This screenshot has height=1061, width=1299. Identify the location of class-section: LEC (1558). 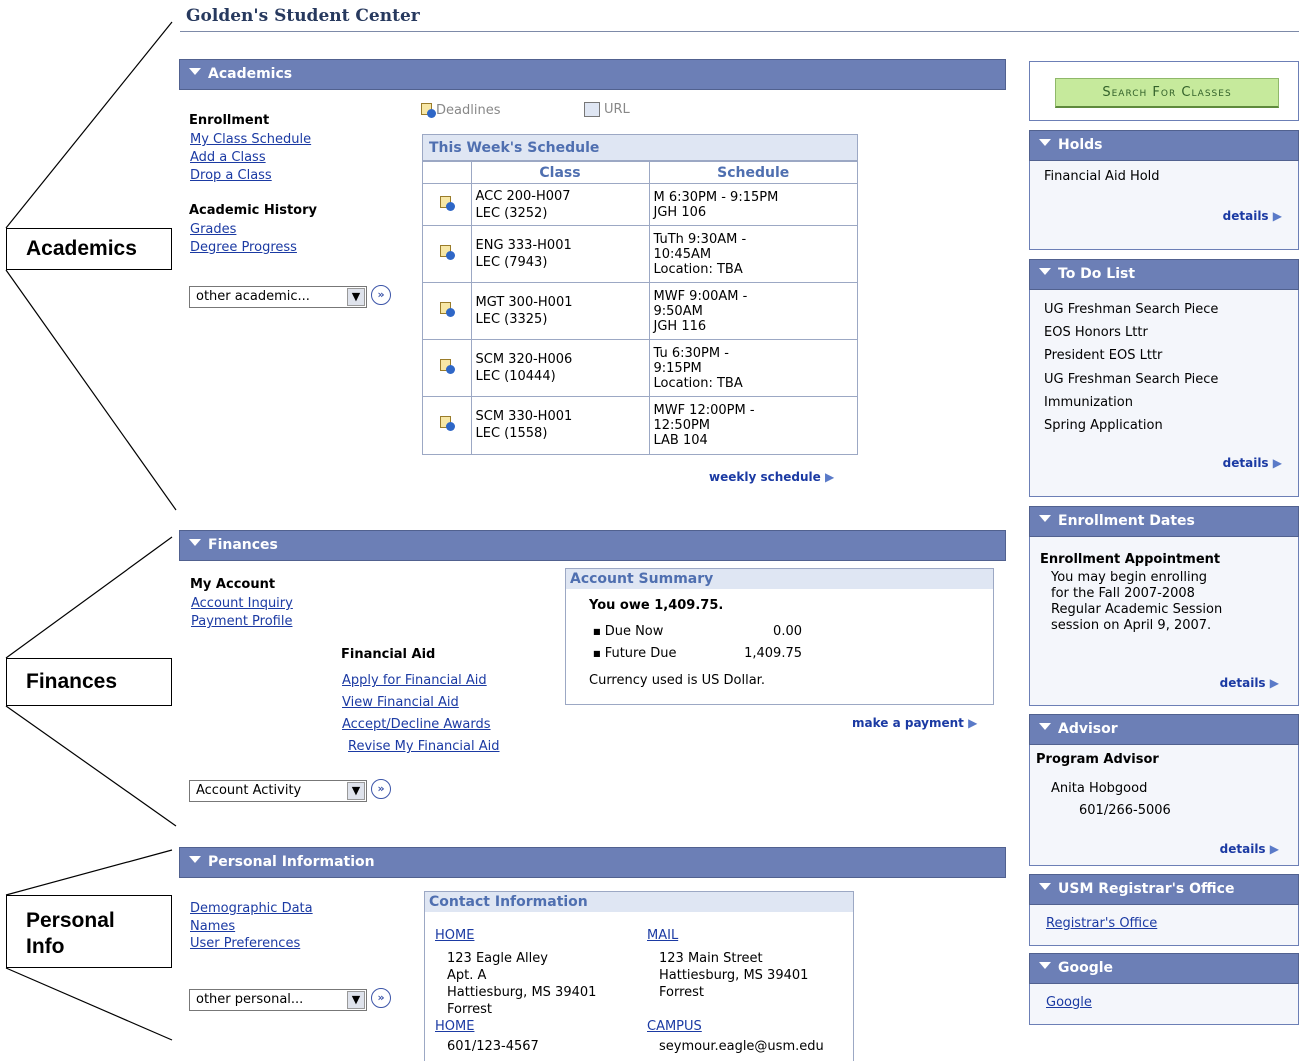
(511, 434).